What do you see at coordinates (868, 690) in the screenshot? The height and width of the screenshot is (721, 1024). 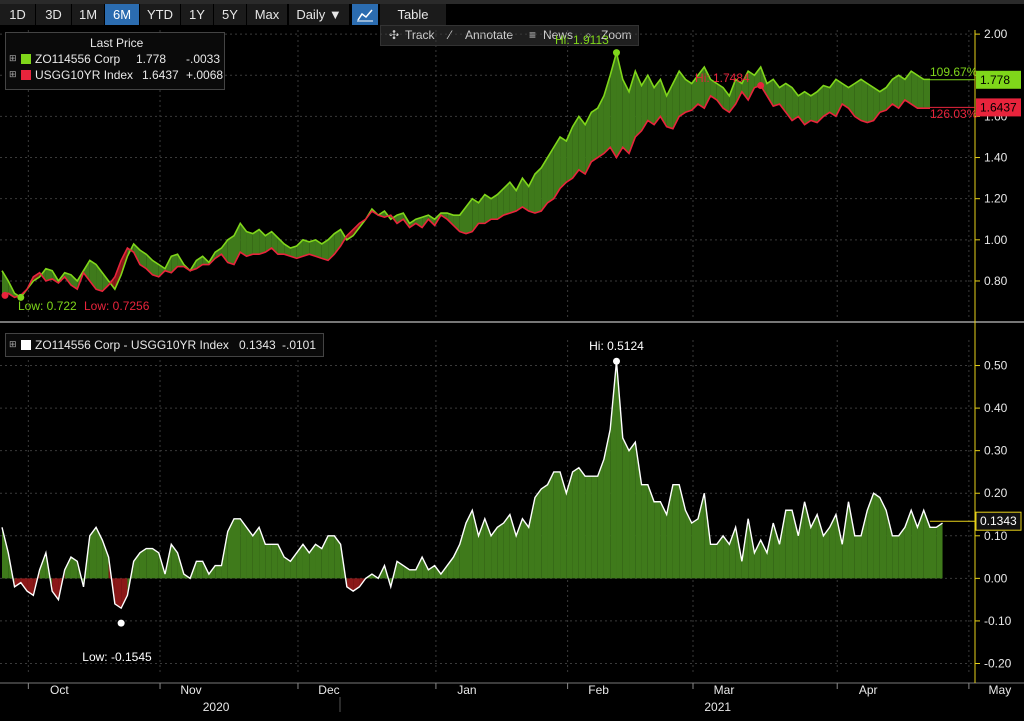 I see `x-month-label: Apr` at bounding box center [868, 690].